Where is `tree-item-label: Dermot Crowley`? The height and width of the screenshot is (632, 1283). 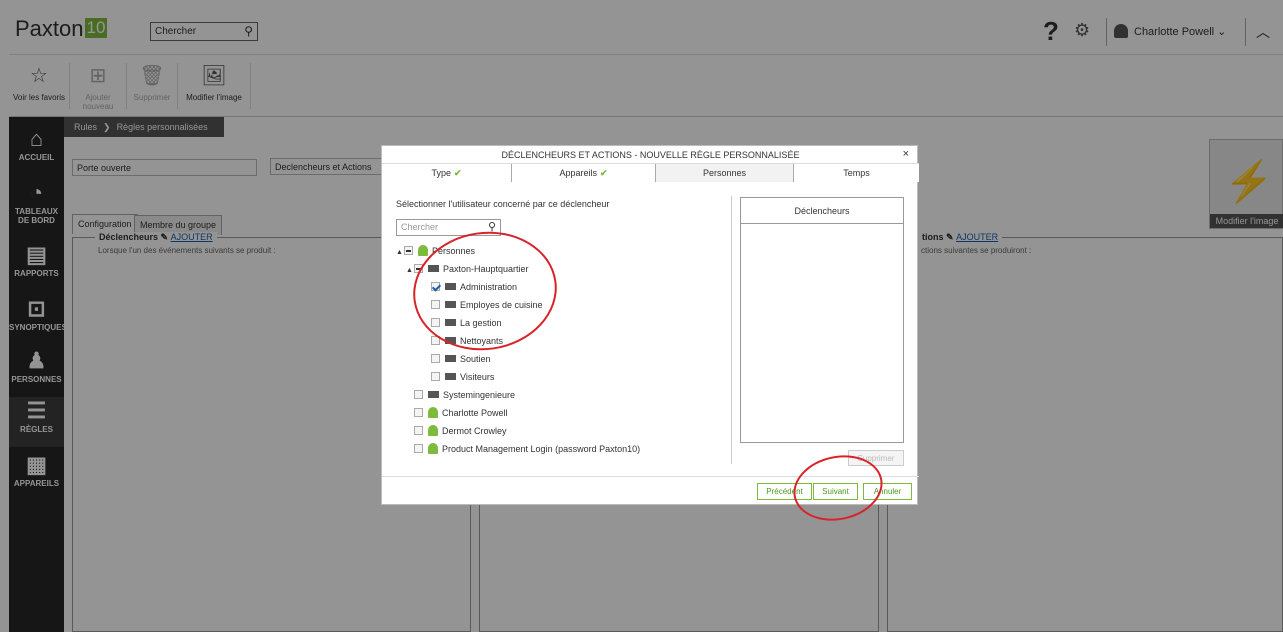 tree-item-label: Dermot Crowley is located at coordinates (474, 431).